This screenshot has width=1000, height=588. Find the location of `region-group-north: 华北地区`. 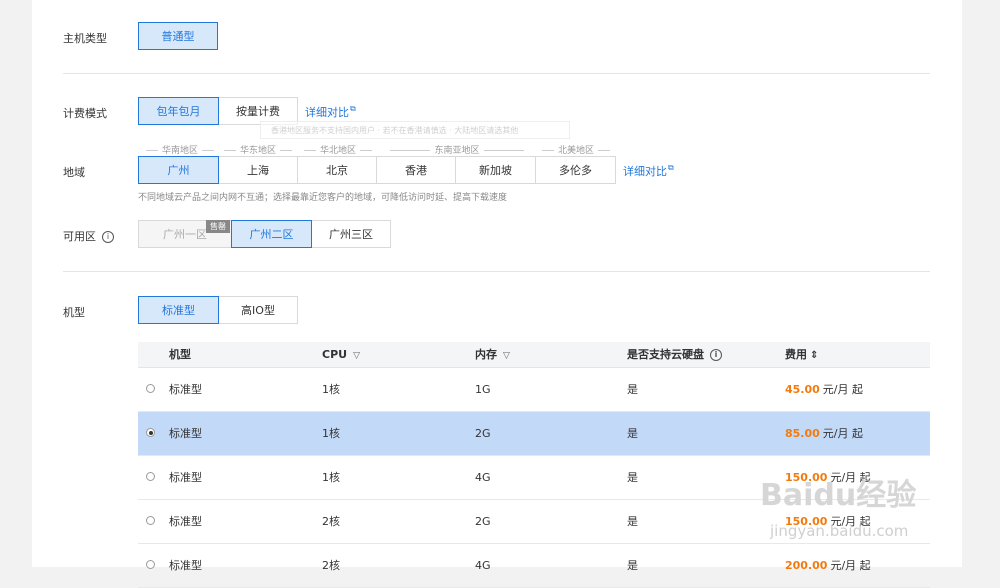

region-group-north: 华北地区 is located at coordinates (338, 149).